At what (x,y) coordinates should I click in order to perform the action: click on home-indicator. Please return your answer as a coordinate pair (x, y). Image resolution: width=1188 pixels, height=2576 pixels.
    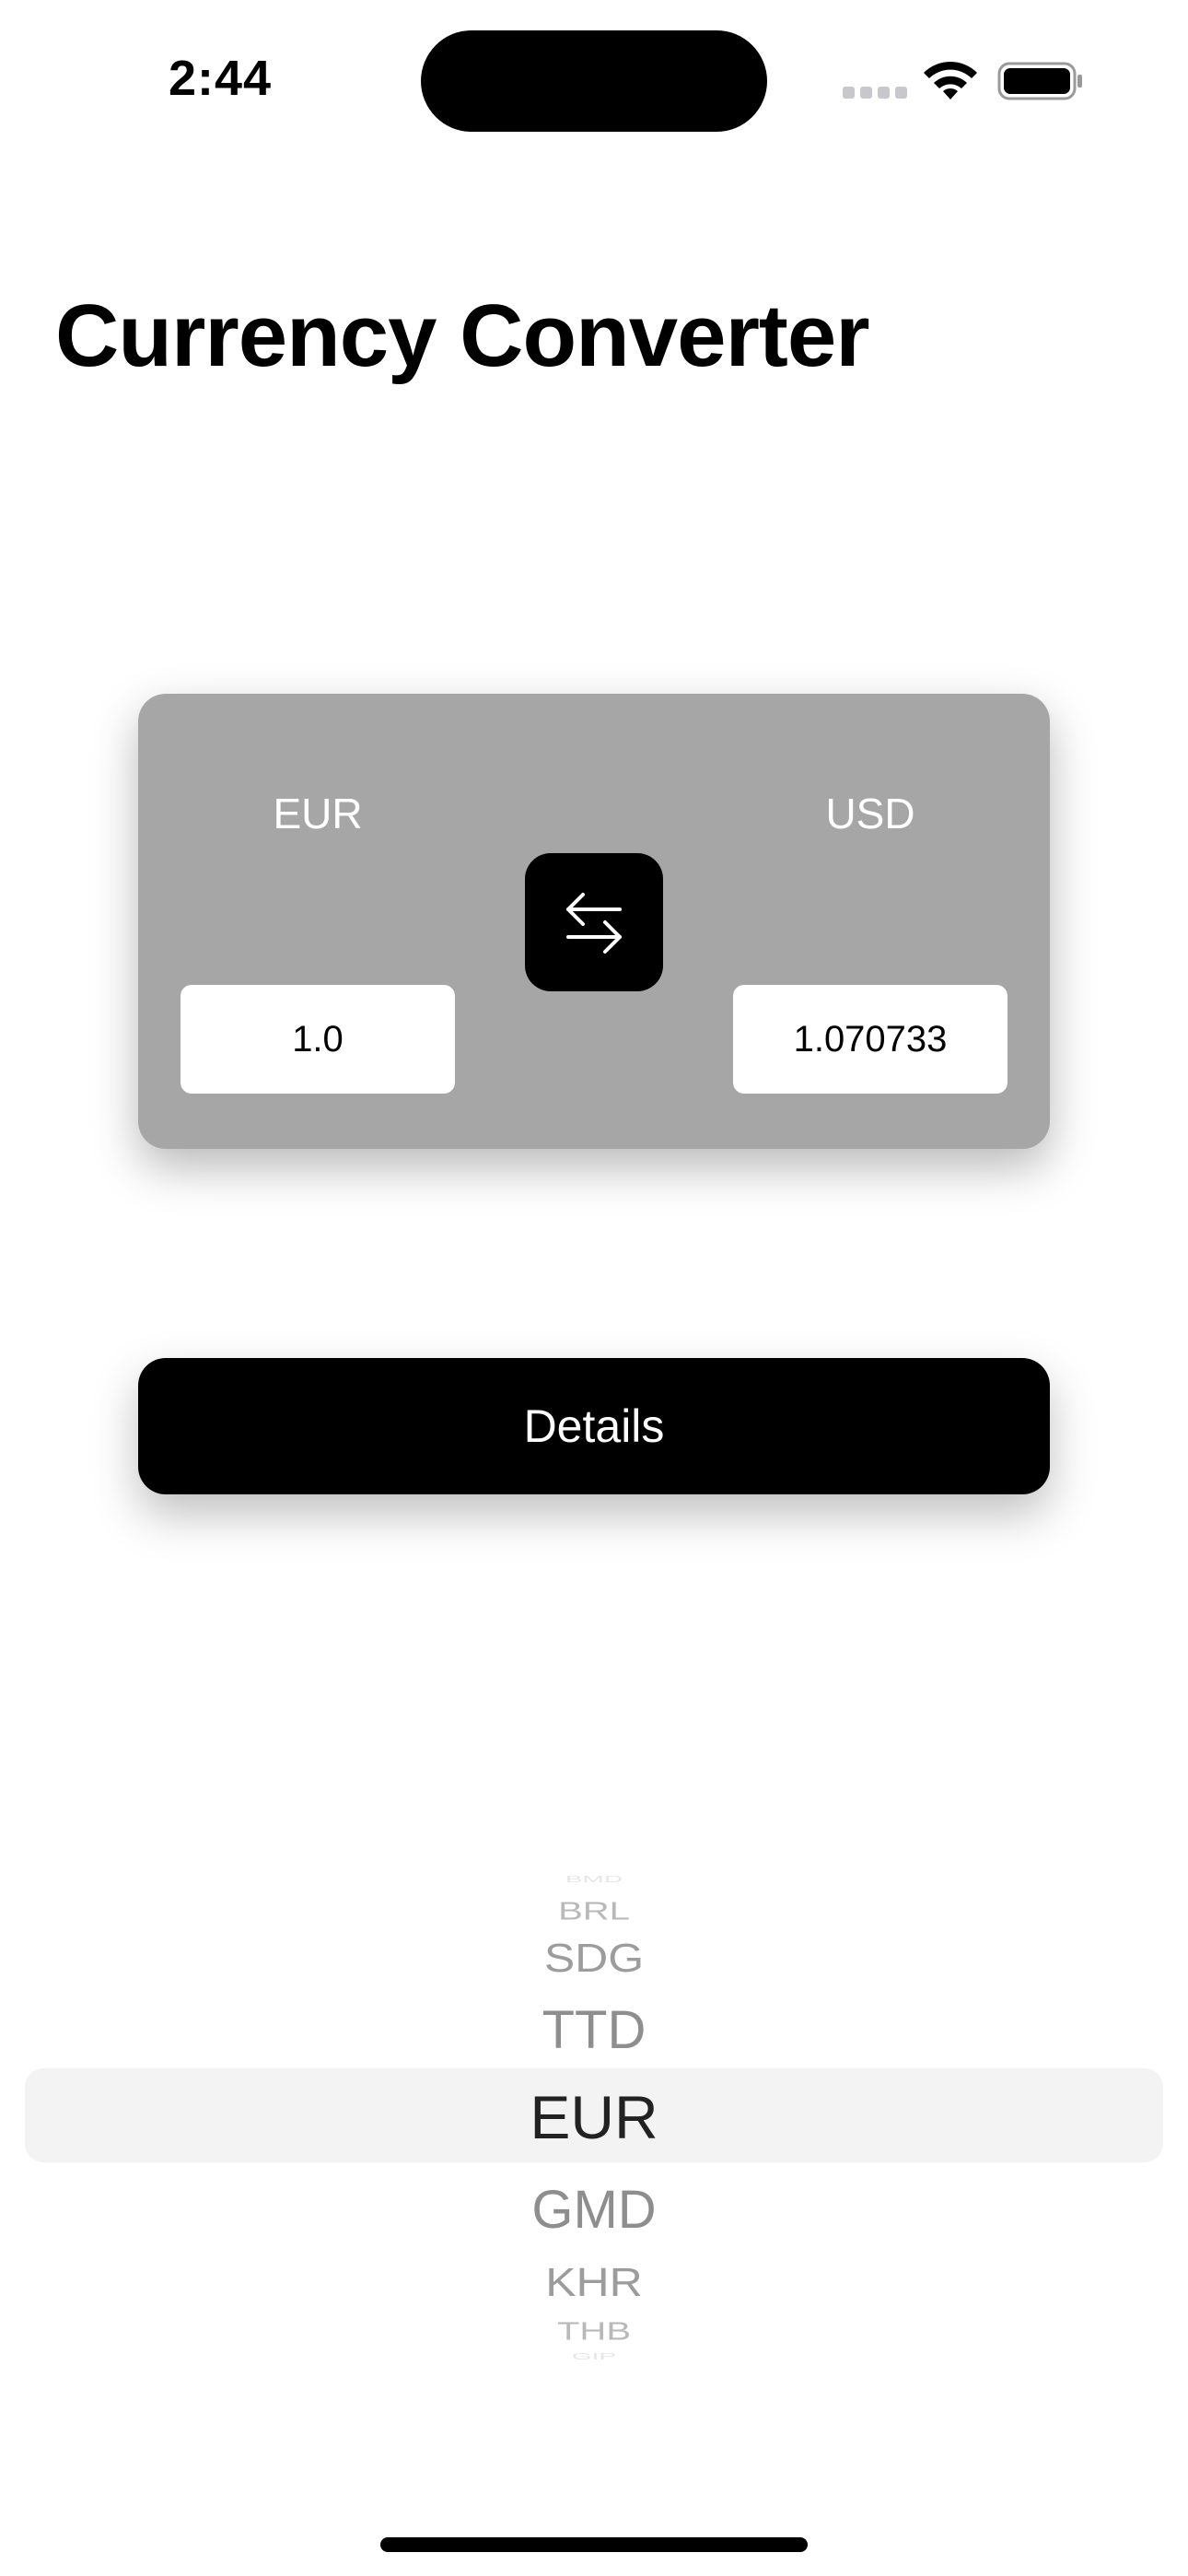
    Looking at the image, I should click on (594, 2544).